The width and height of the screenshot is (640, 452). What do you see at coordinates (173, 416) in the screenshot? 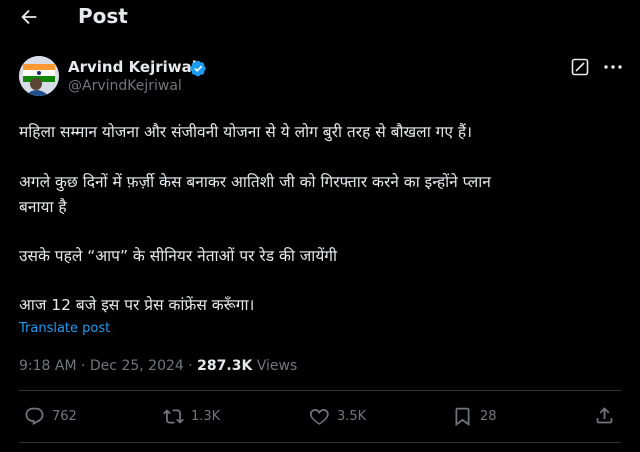
I see `repost-icon` at bounding box center [173, 416].